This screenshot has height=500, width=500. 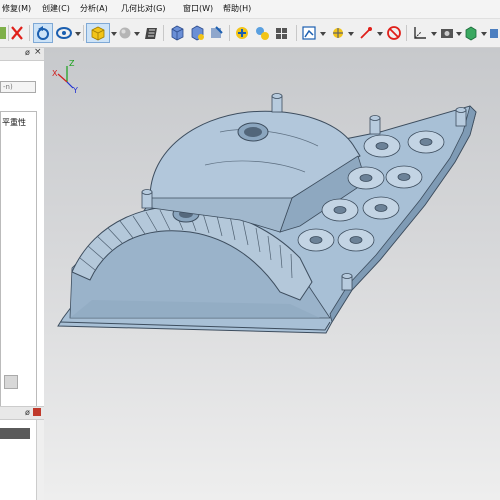 I want to click on list-item: 平重性, so click(x=14, y=122).